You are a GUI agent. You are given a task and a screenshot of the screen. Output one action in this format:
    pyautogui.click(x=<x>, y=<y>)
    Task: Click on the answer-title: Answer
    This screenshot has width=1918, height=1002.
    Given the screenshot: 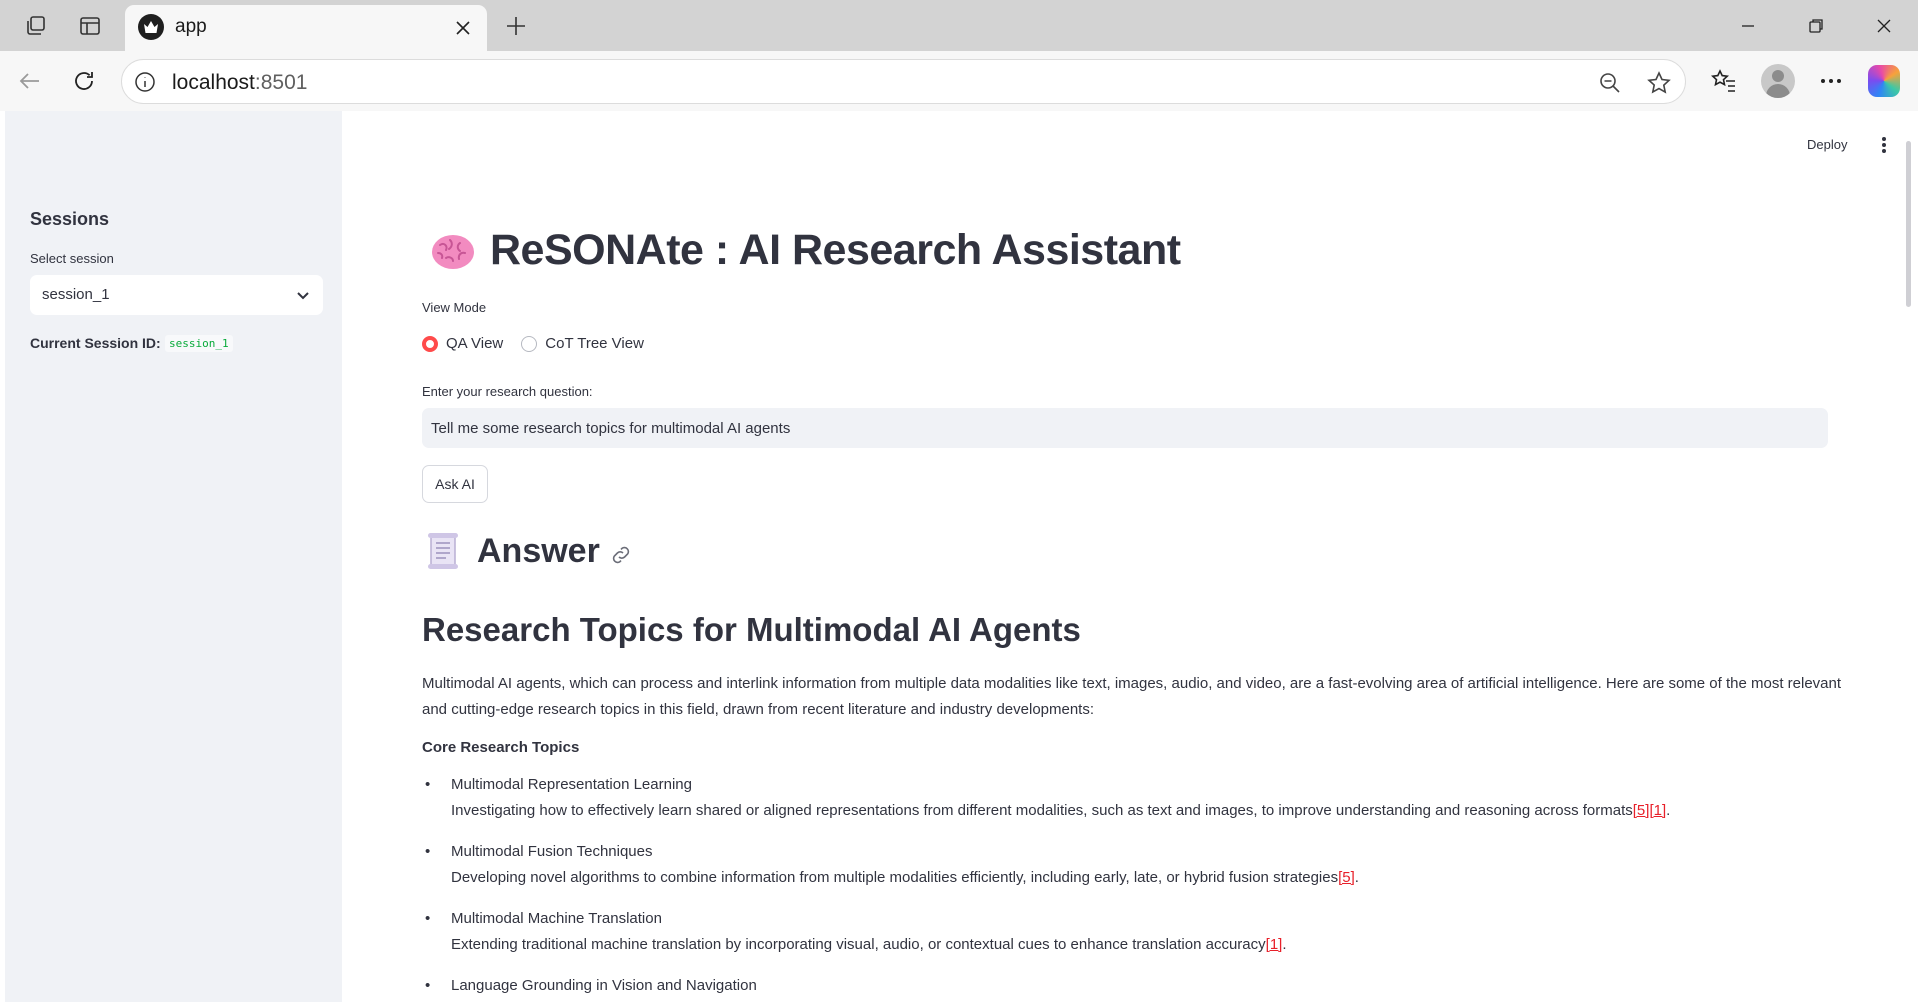 What is the action you would take?
    pyautogui.click(x=538, y=550)
    